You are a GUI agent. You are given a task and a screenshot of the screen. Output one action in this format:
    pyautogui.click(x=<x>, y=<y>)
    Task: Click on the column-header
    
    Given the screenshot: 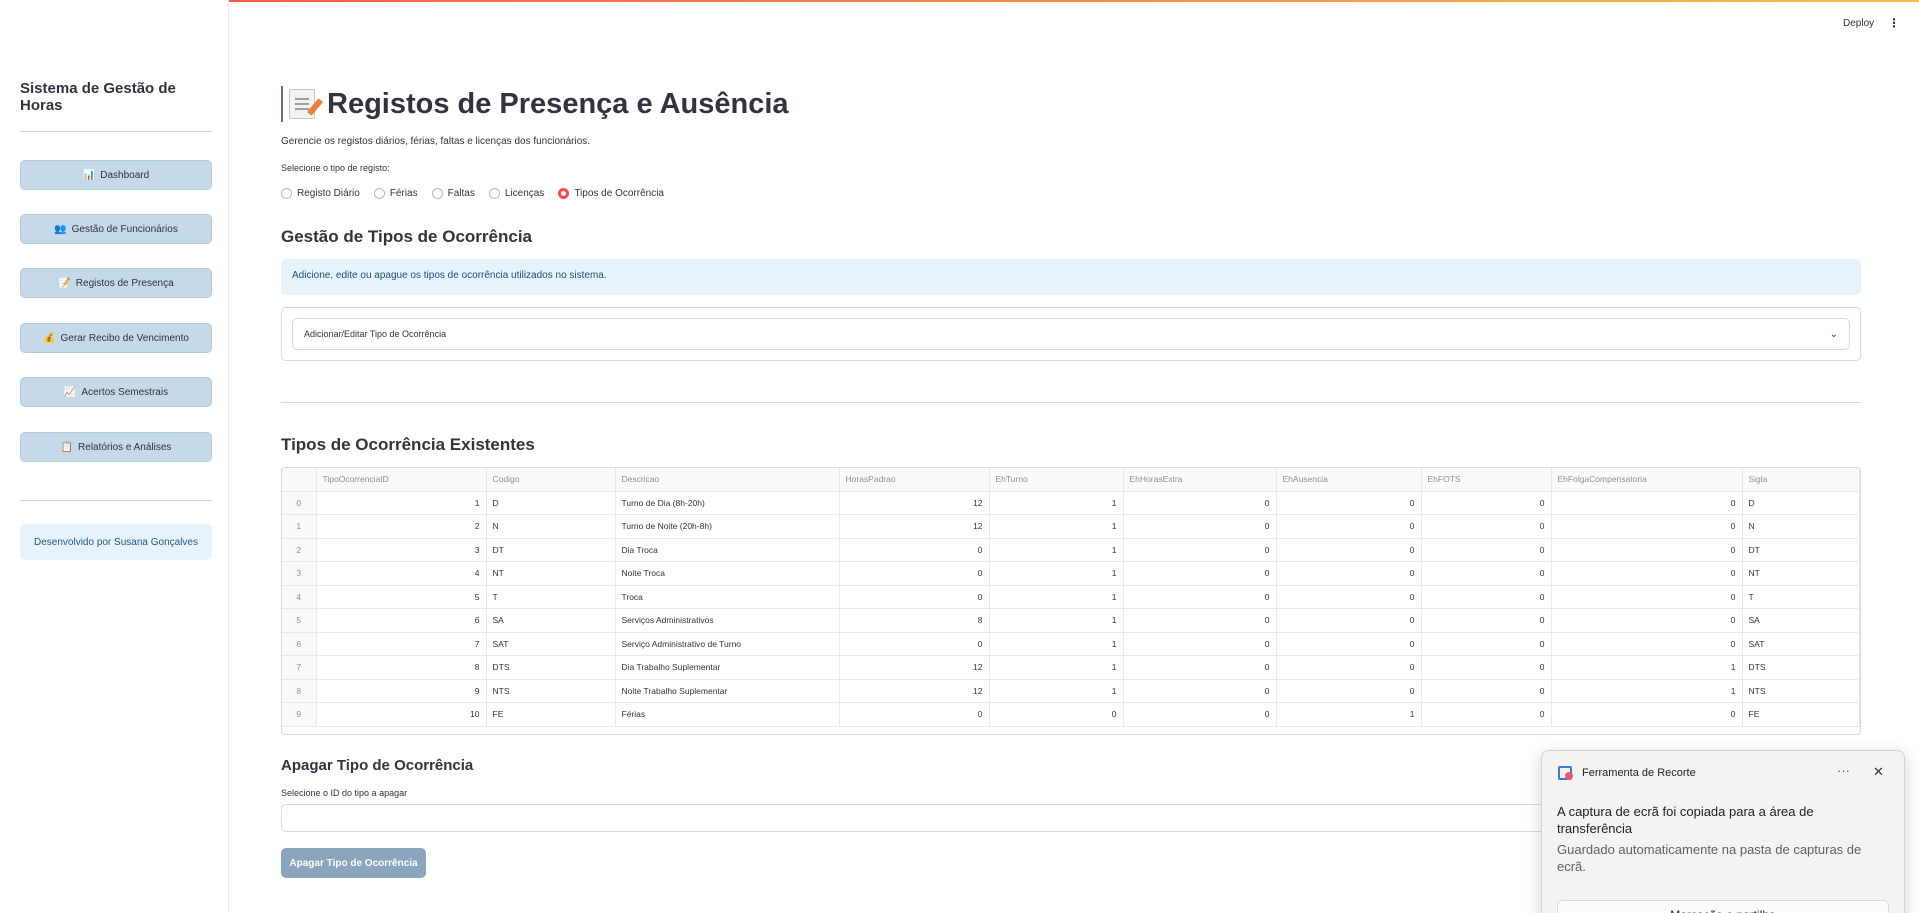 What is the action you would take?
    pyautogui.click(x=299, y=480)
    